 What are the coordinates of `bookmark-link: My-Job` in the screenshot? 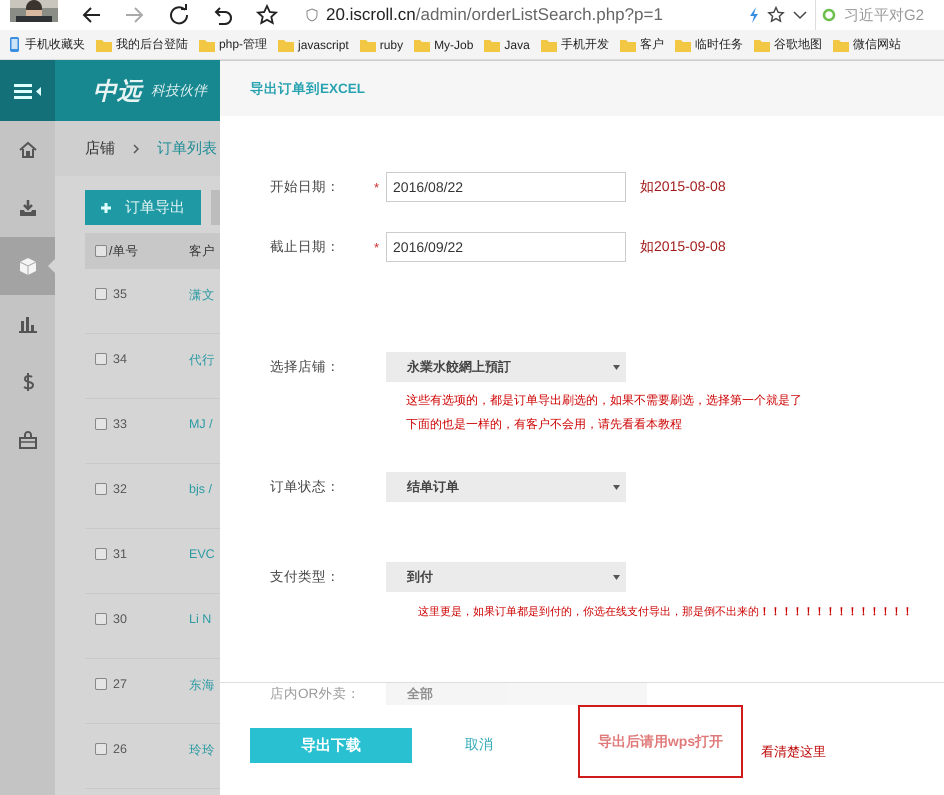 It's located at (454, 45).